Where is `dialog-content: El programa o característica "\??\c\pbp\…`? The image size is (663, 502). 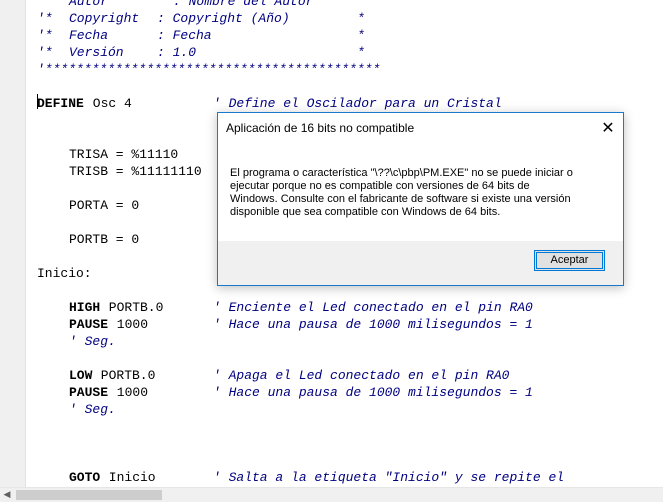
dialog-content: El programa o característica "\??\c\pbp\… is located at coordinates (420, 192).